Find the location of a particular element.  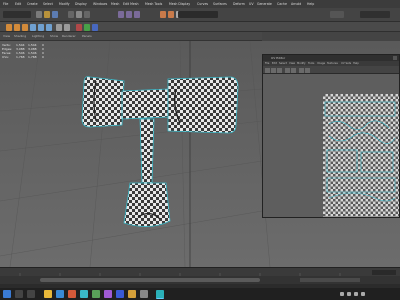

time-slider is located at coordinates (200, 272).